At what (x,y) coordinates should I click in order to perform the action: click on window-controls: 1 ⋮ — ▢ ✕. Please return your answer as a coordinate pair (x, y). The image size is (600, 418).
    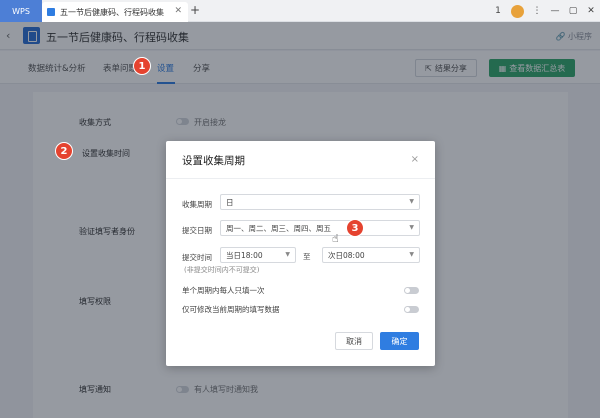
    Looking at the image, I should click on (544, 11).